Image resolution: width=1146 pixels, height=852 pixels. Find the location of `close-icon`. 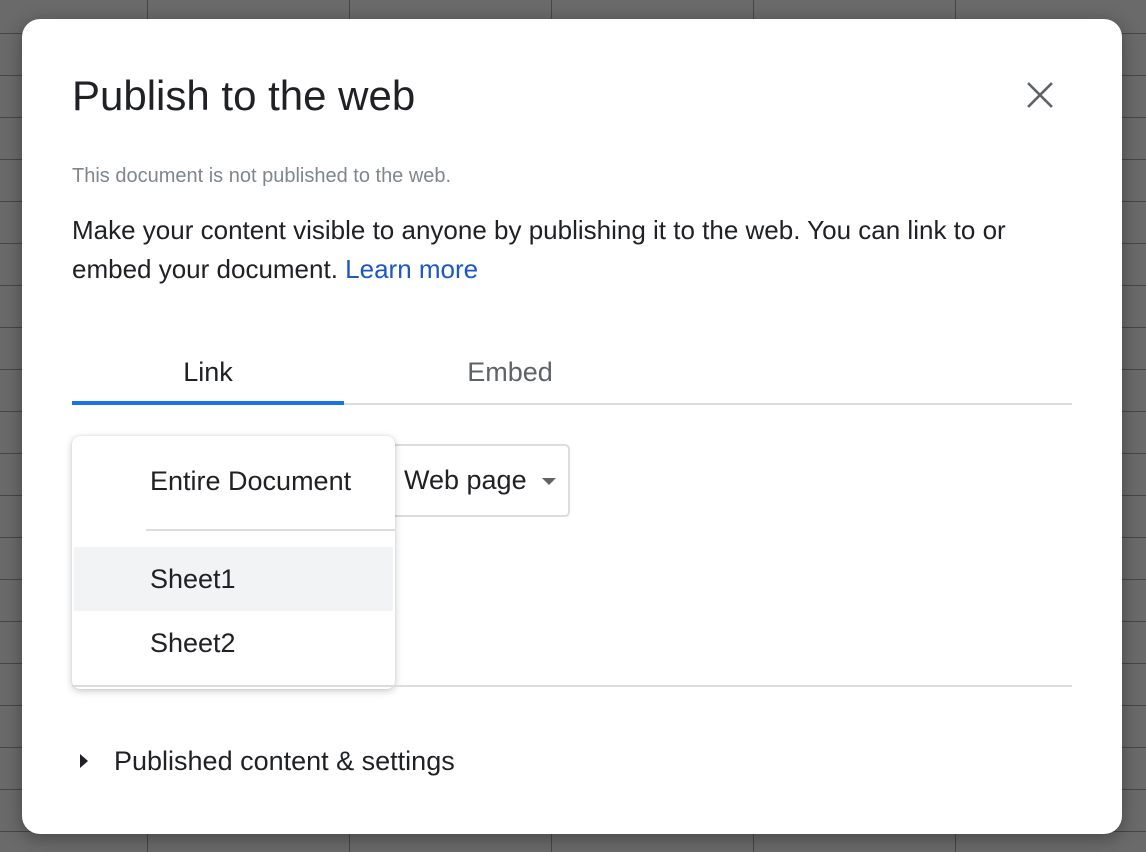

close-icon is located at coordinates (1040, 95).